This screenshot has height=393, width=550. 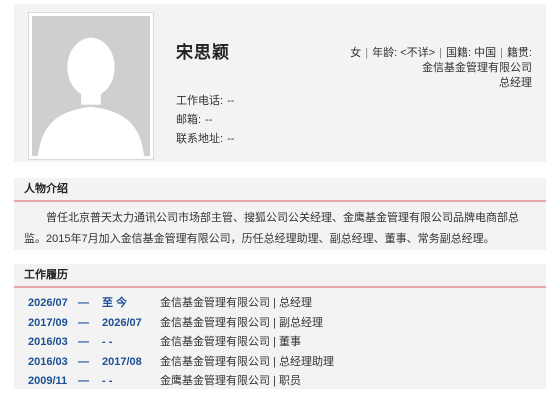 What do you see at coordinates (236, 303) in the screenshot?
I see `career-desc: 金信基金管理有限公司 | 总经理` at bounding box center [236, 303].